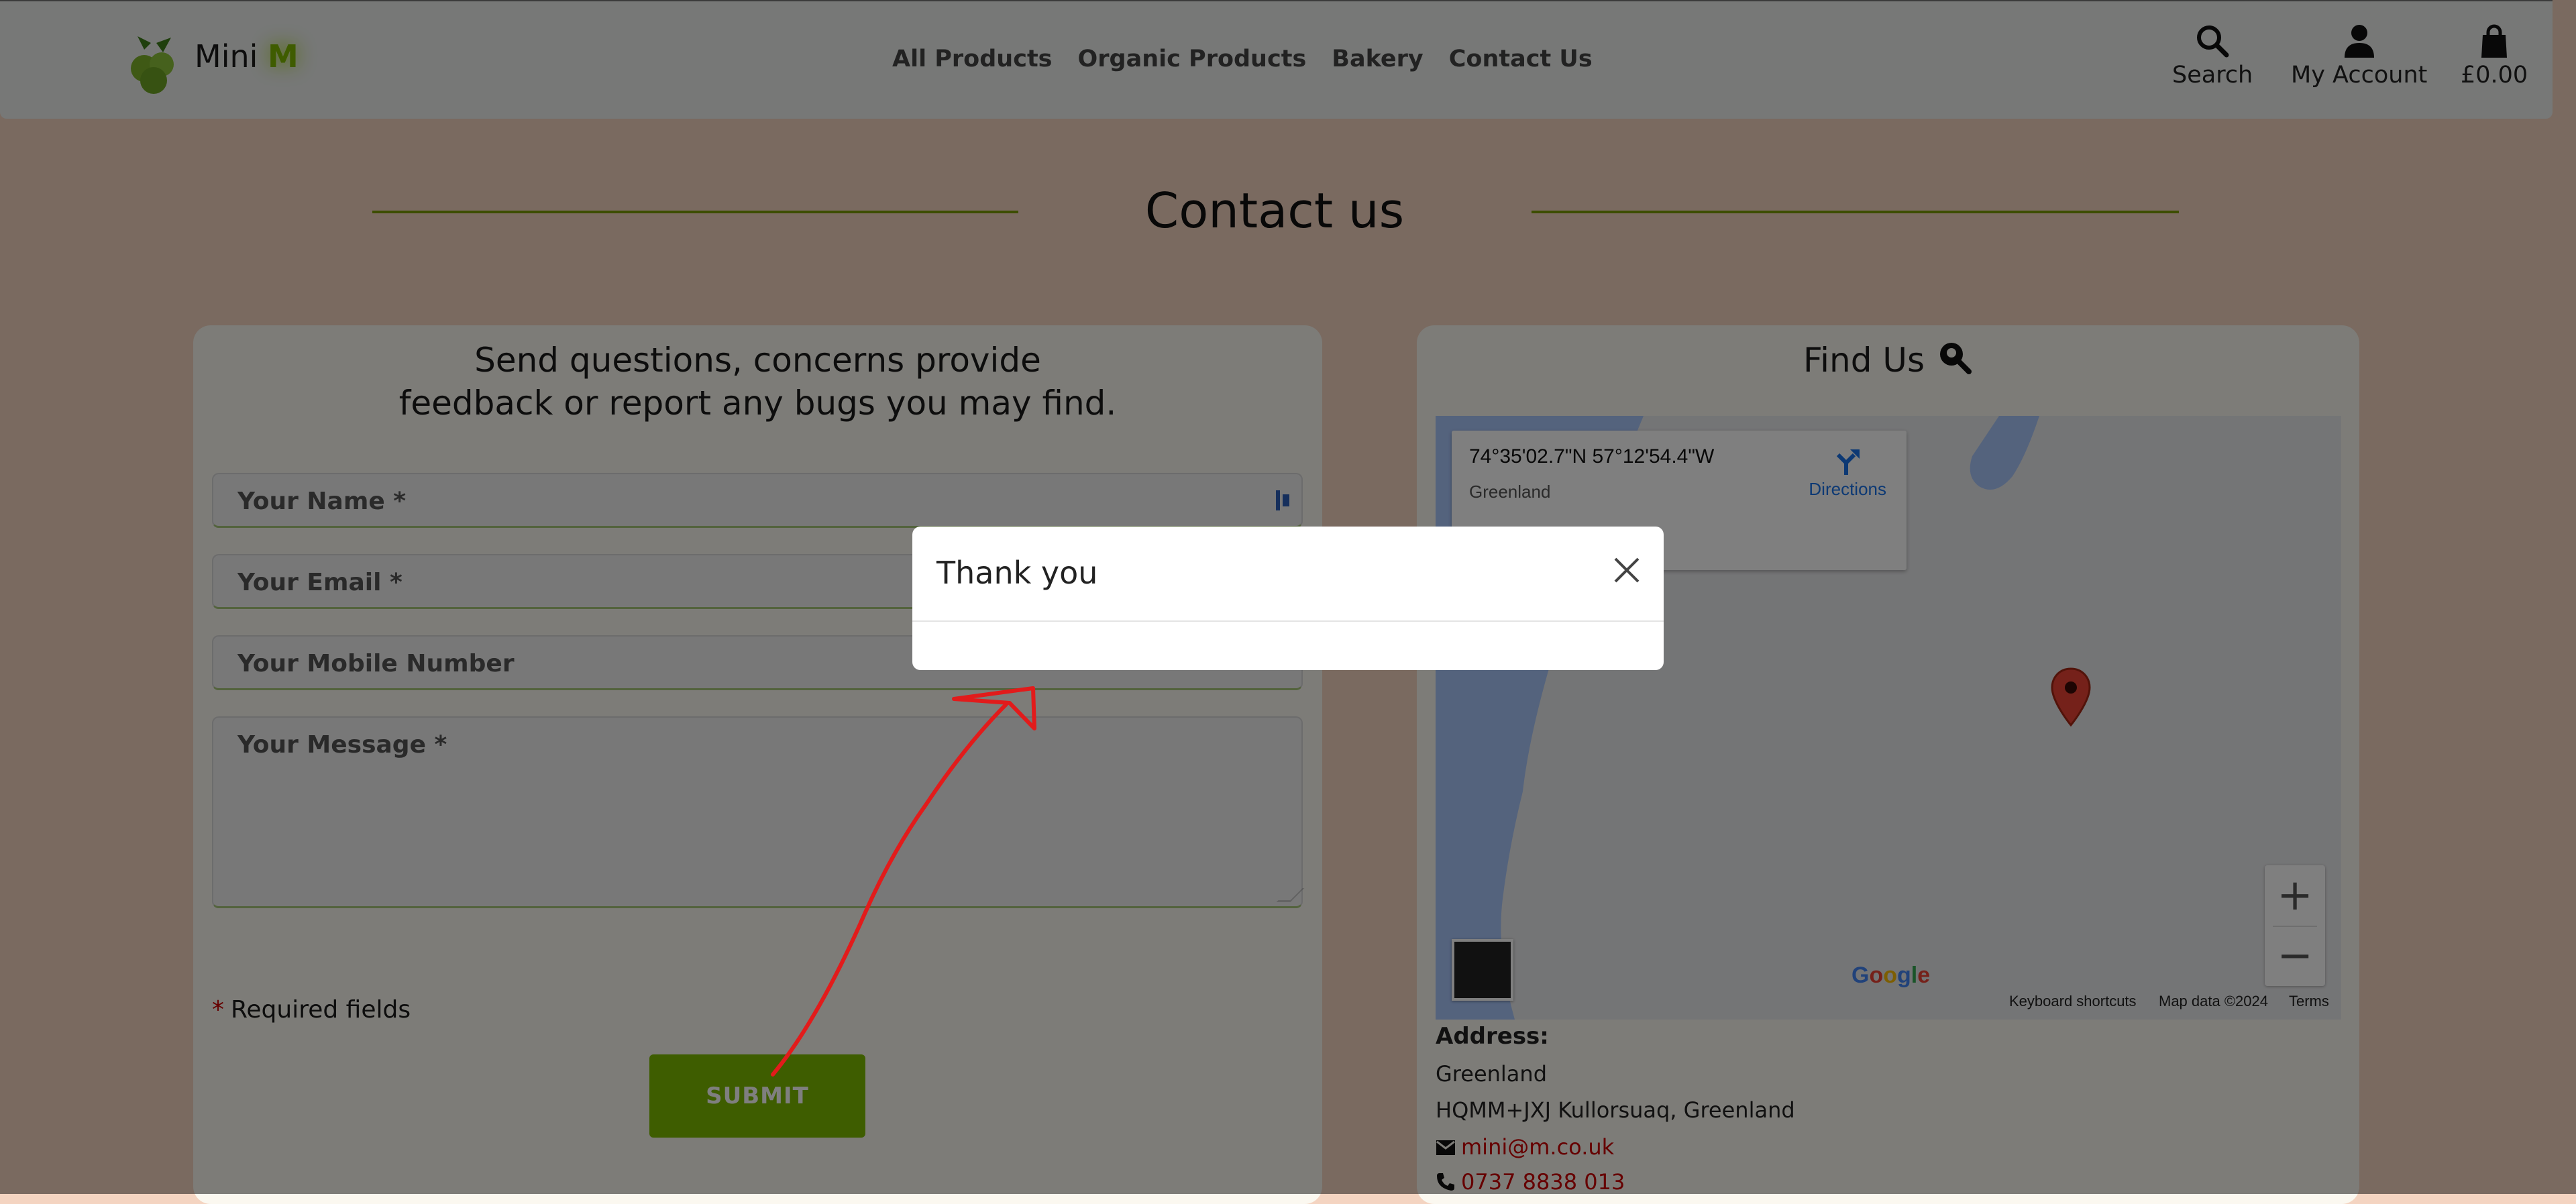 The image size is (2576, 1204). What do you see at coordinates (1627, 570) in the screenshot?
I see `close-icon` at bounding box center [1627, 570].